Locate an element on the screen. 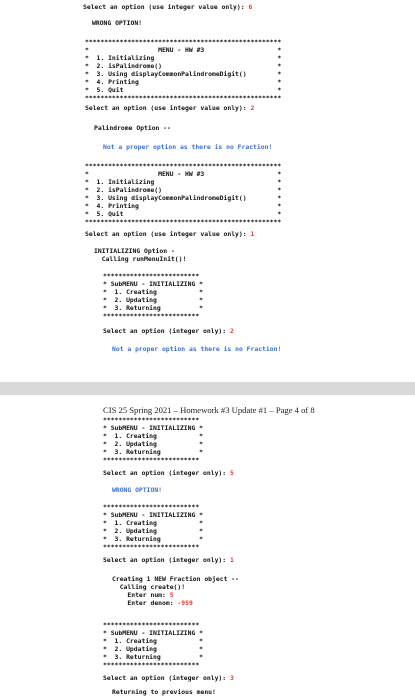  output-line: Select an option (integer only): 1 is located at coordinates (168, 560).